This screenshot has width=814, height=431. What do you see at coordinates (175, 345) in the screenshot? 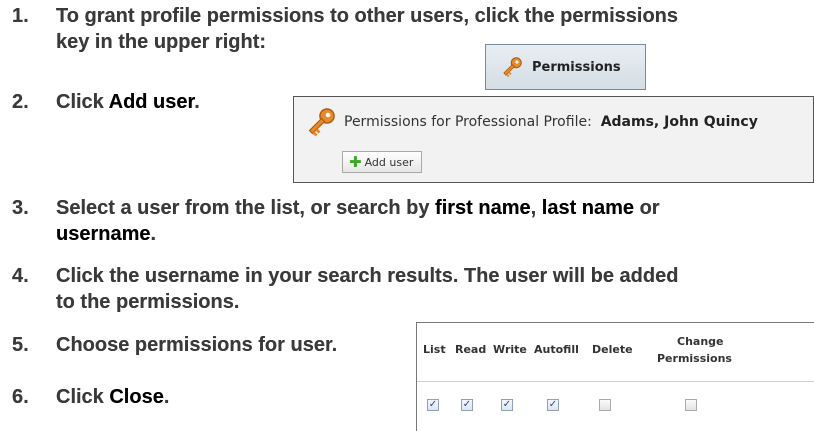
I see `step-5: 5. Choose permissions for user.` at bounding box center [175, 345].